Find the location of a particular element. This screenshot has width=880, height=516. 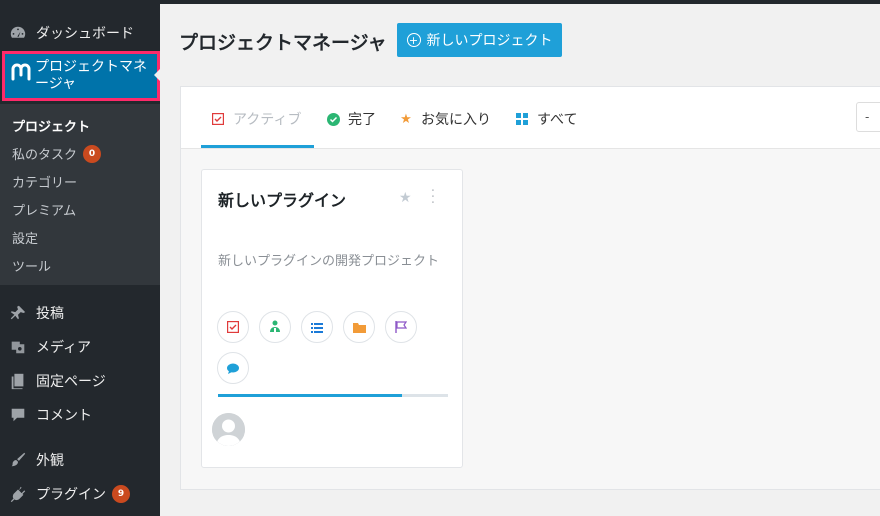

project-title: 新しいプラグイン is located at coordinates (282, 199).